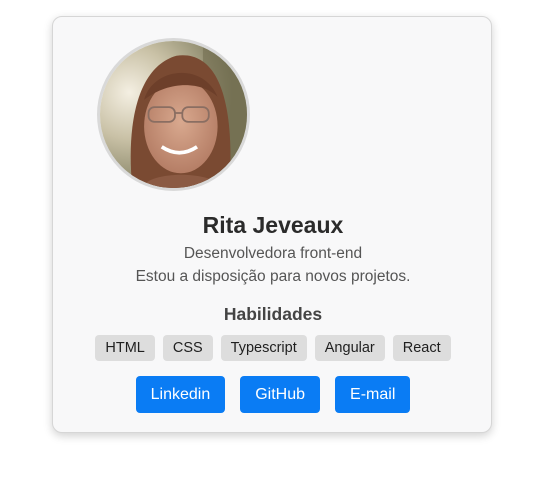  I want to click on avatar, so click(173, 114).